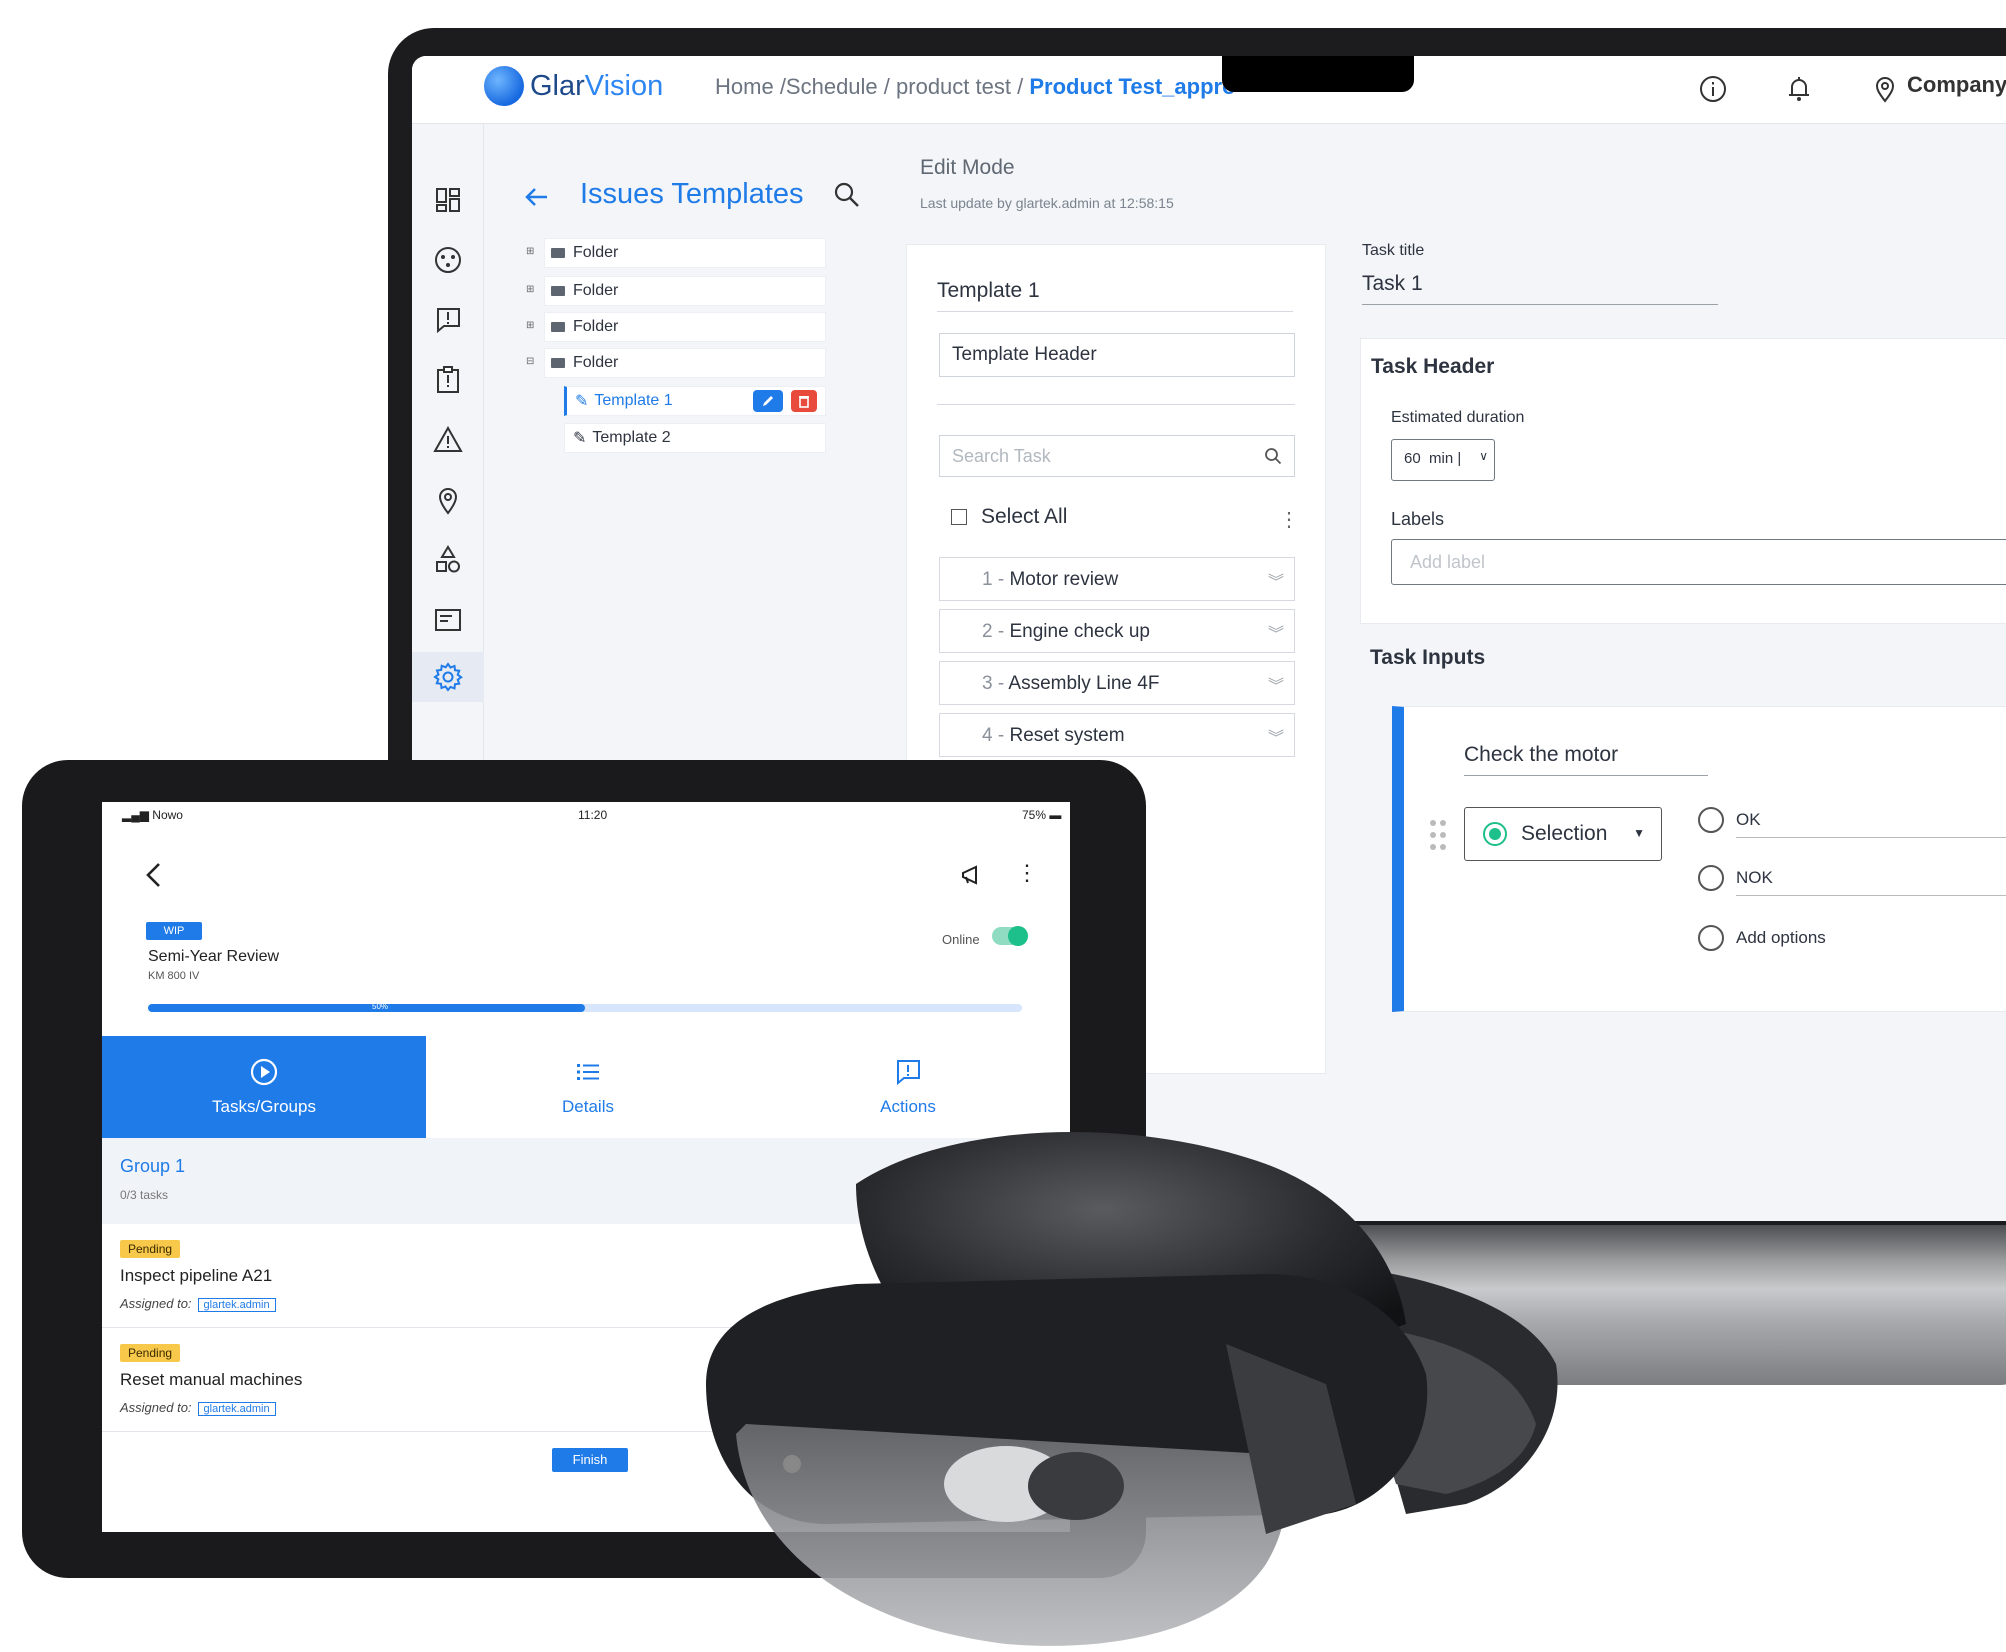  I want to click on clipboard-alert-icon, so click(448, 380).